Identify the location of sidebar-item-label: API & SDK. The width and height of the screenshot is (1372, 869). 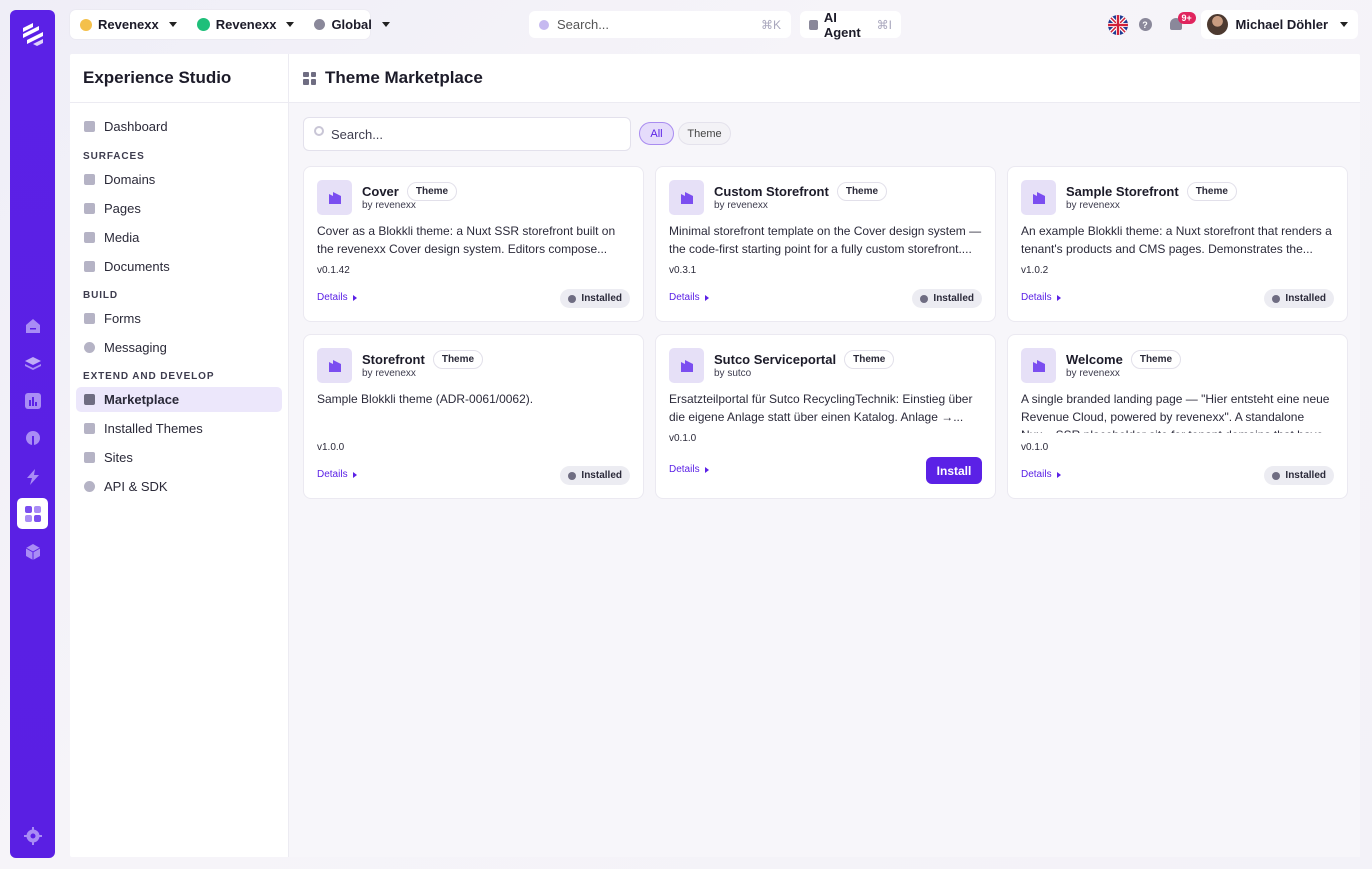
(136, 486).